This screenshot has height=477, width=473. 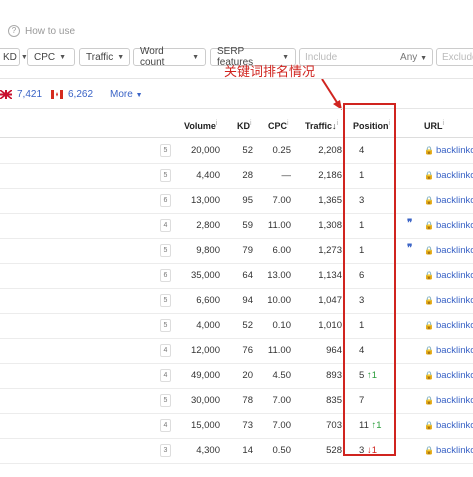 I want to click on traffic-cell: 703, so click(x=334, y=425).